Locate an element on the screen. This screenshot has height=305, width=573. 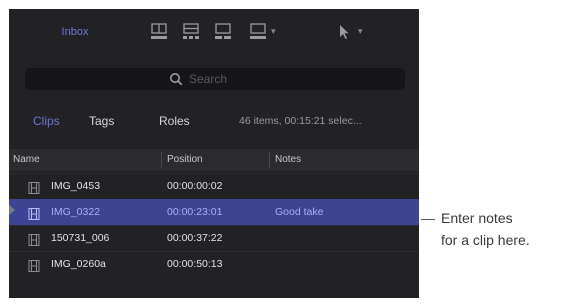
column-position: Position is located at coordinates (215, 160).